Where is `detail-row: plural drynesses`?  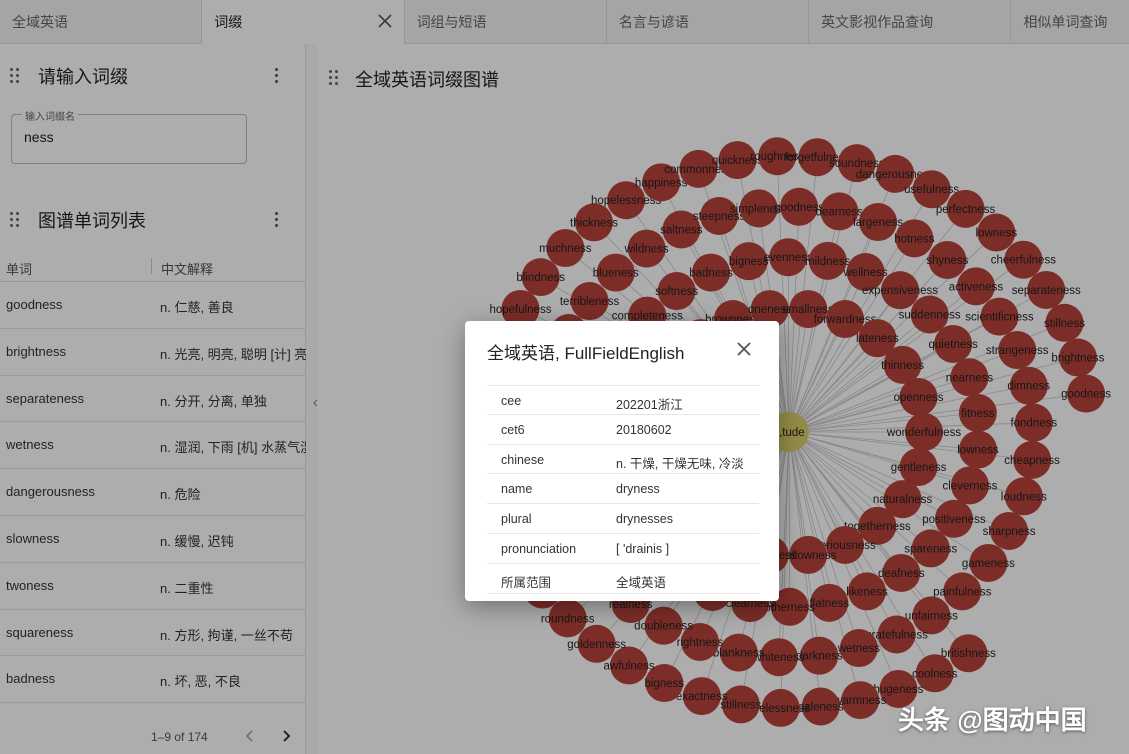
detail-row: plural drynesses is located at coordinates (623, 519).